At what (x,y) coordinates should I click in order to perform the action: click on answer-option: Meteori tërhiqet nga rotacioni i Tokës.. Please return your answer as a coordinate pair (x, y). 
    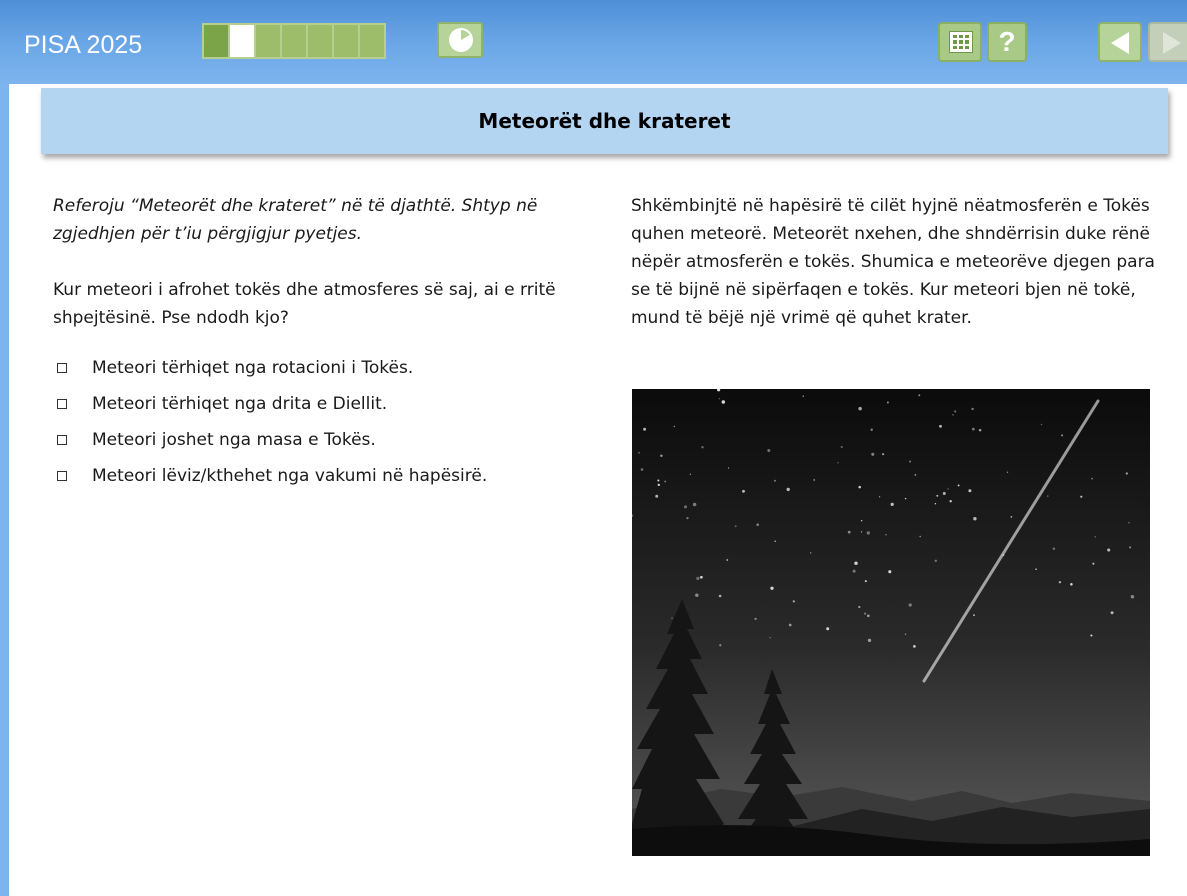
    Looking at the image, I should click on (318, 368).